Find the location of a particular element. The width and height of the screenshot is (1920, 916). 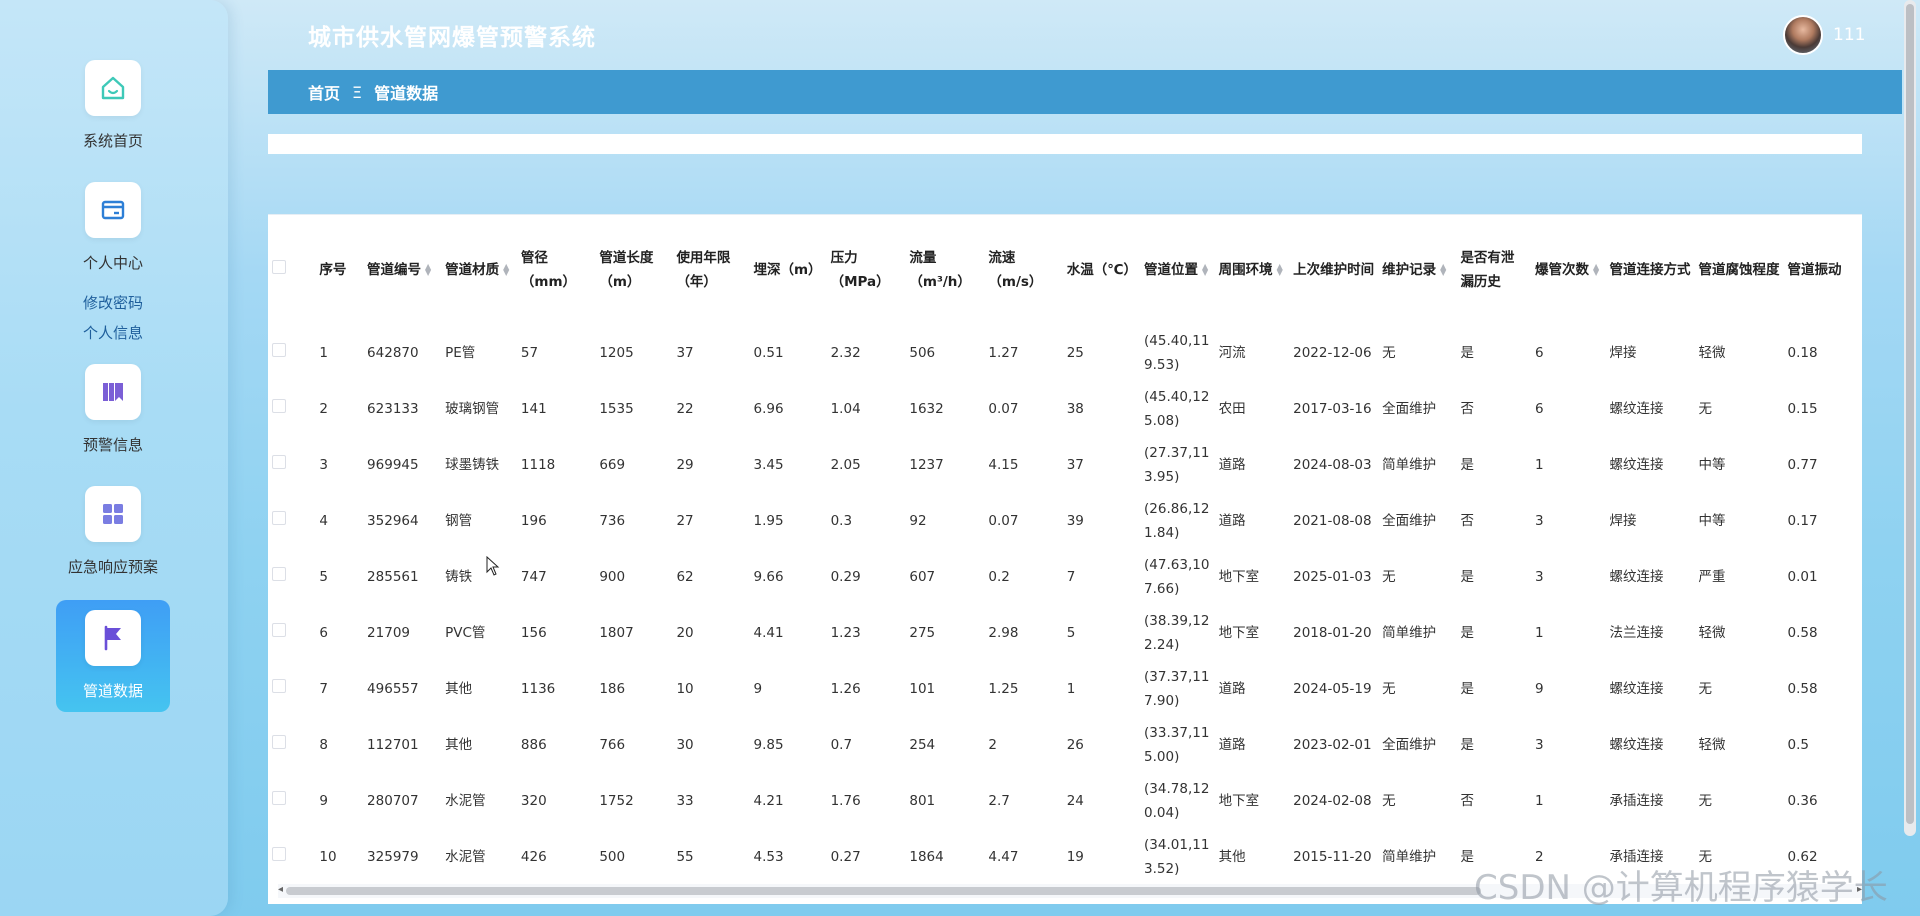

table-cell: 0.17 is located at coordinates (1802, 521).